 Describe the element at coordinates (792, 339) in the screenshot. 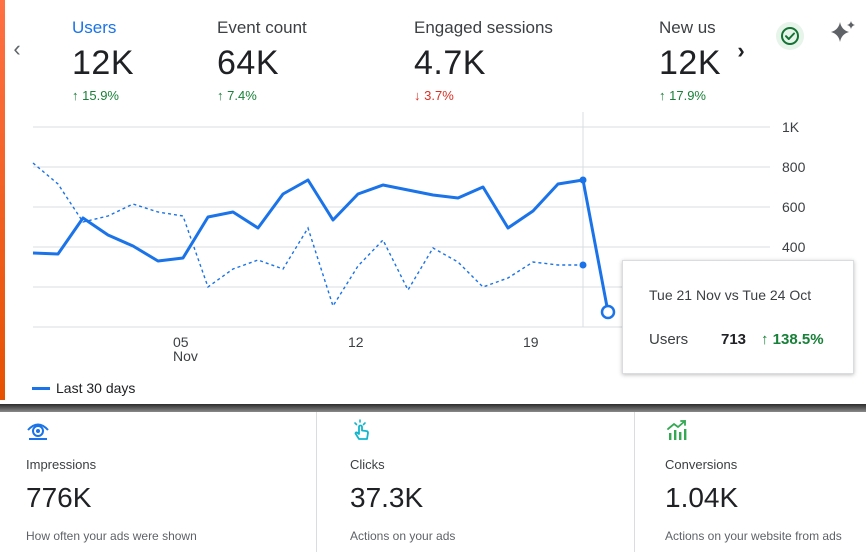

I see `tooltip-change: ↑ 138.5%` at that location.